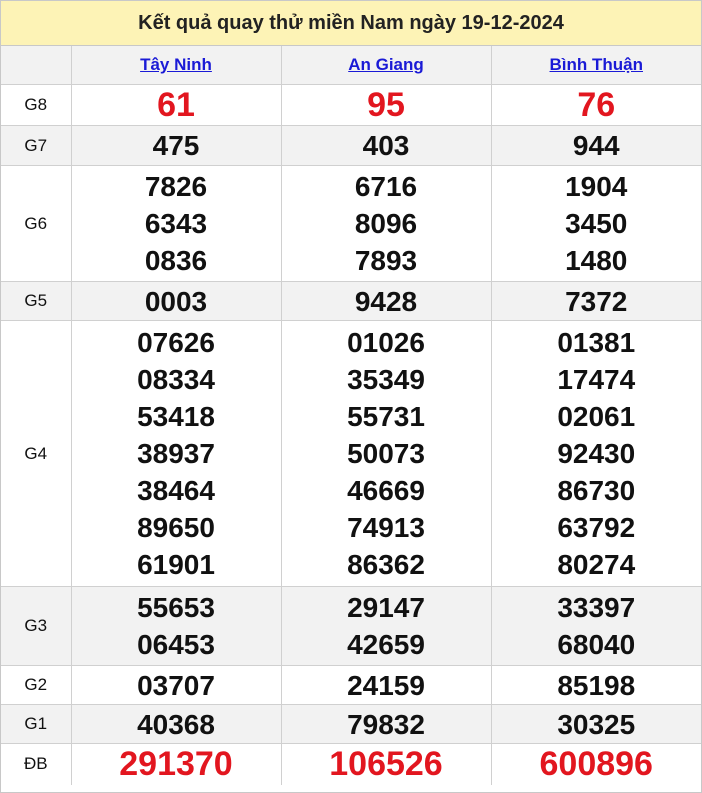  What do you see at coordinates (176, 223) in the screenshot?
I see `prize-value-cell: 7826 6343 0836` at bounding box center [176, 223].